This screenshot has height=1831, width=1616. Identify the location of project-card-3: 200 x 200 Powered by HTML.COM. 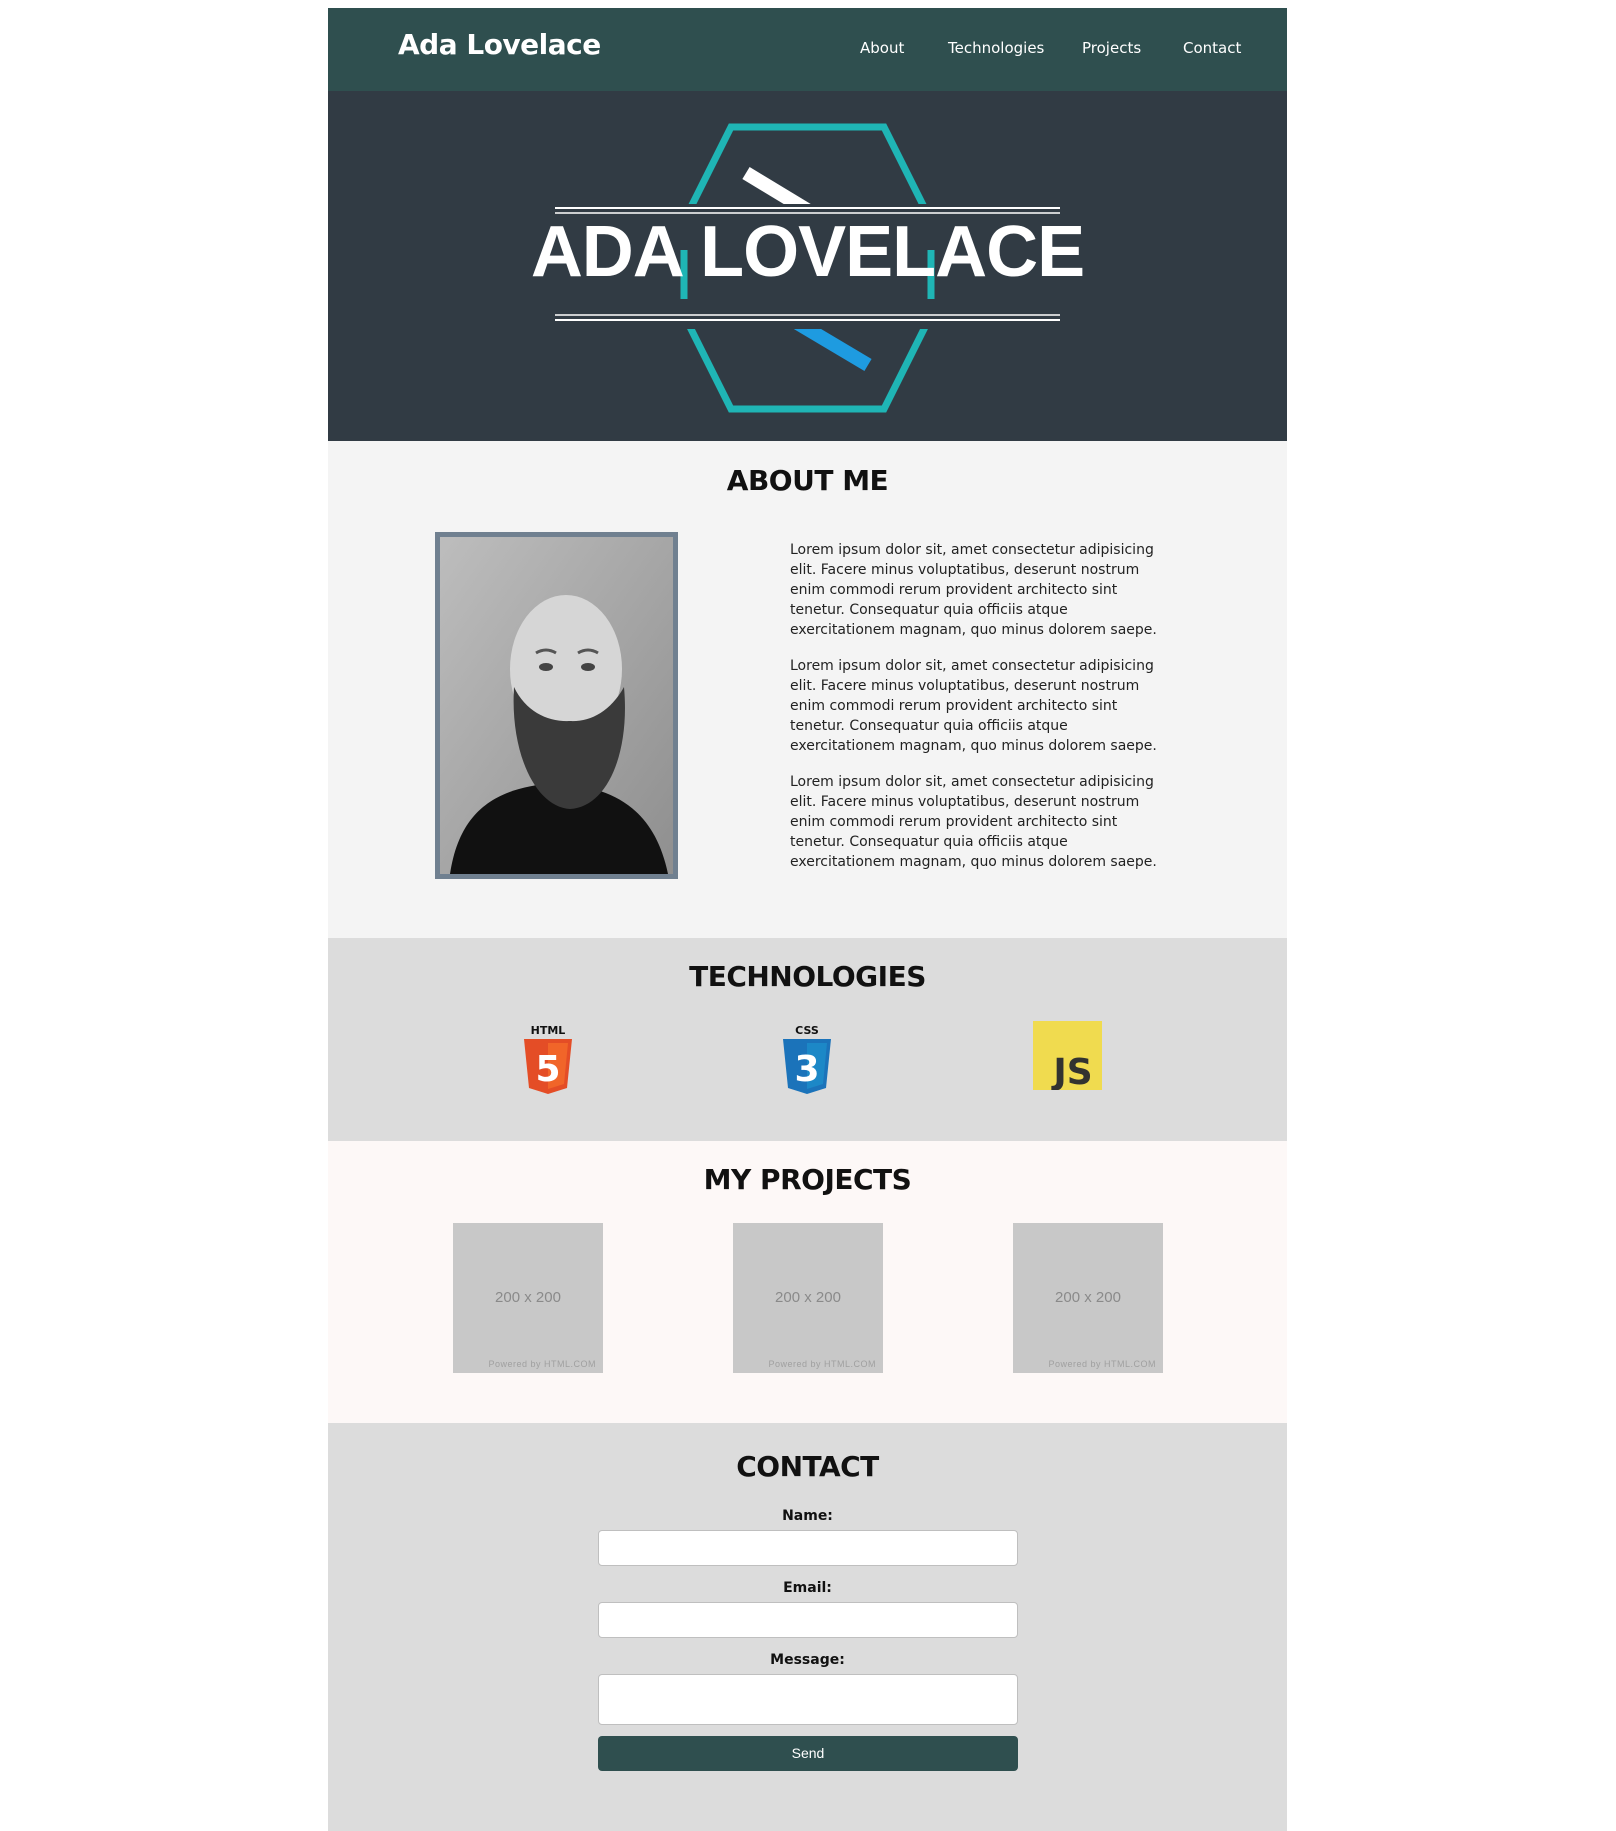
(1088, 1298).